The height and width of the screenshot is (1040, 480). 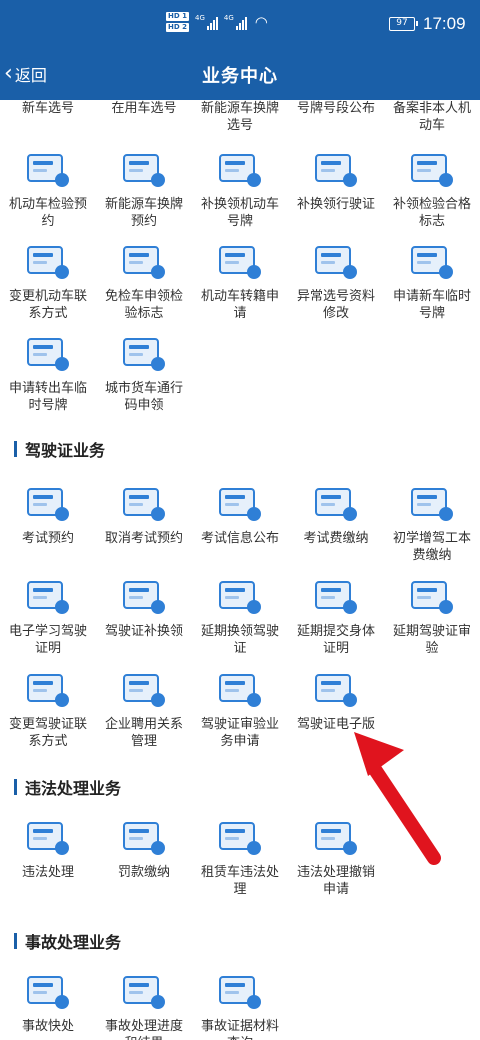 What do you see at coordinates (47, 397) in the screenshot?
I see `service-item-label: 申请转出车临时号牌` at bounding box center [47, 397].